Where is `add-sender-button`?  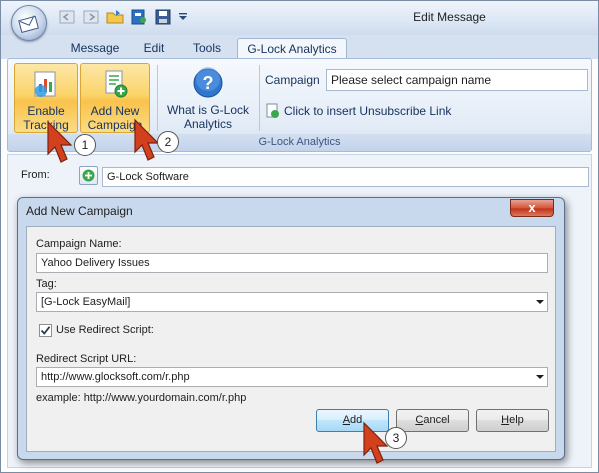 add-sender-button is located at coordinates (88, 175).